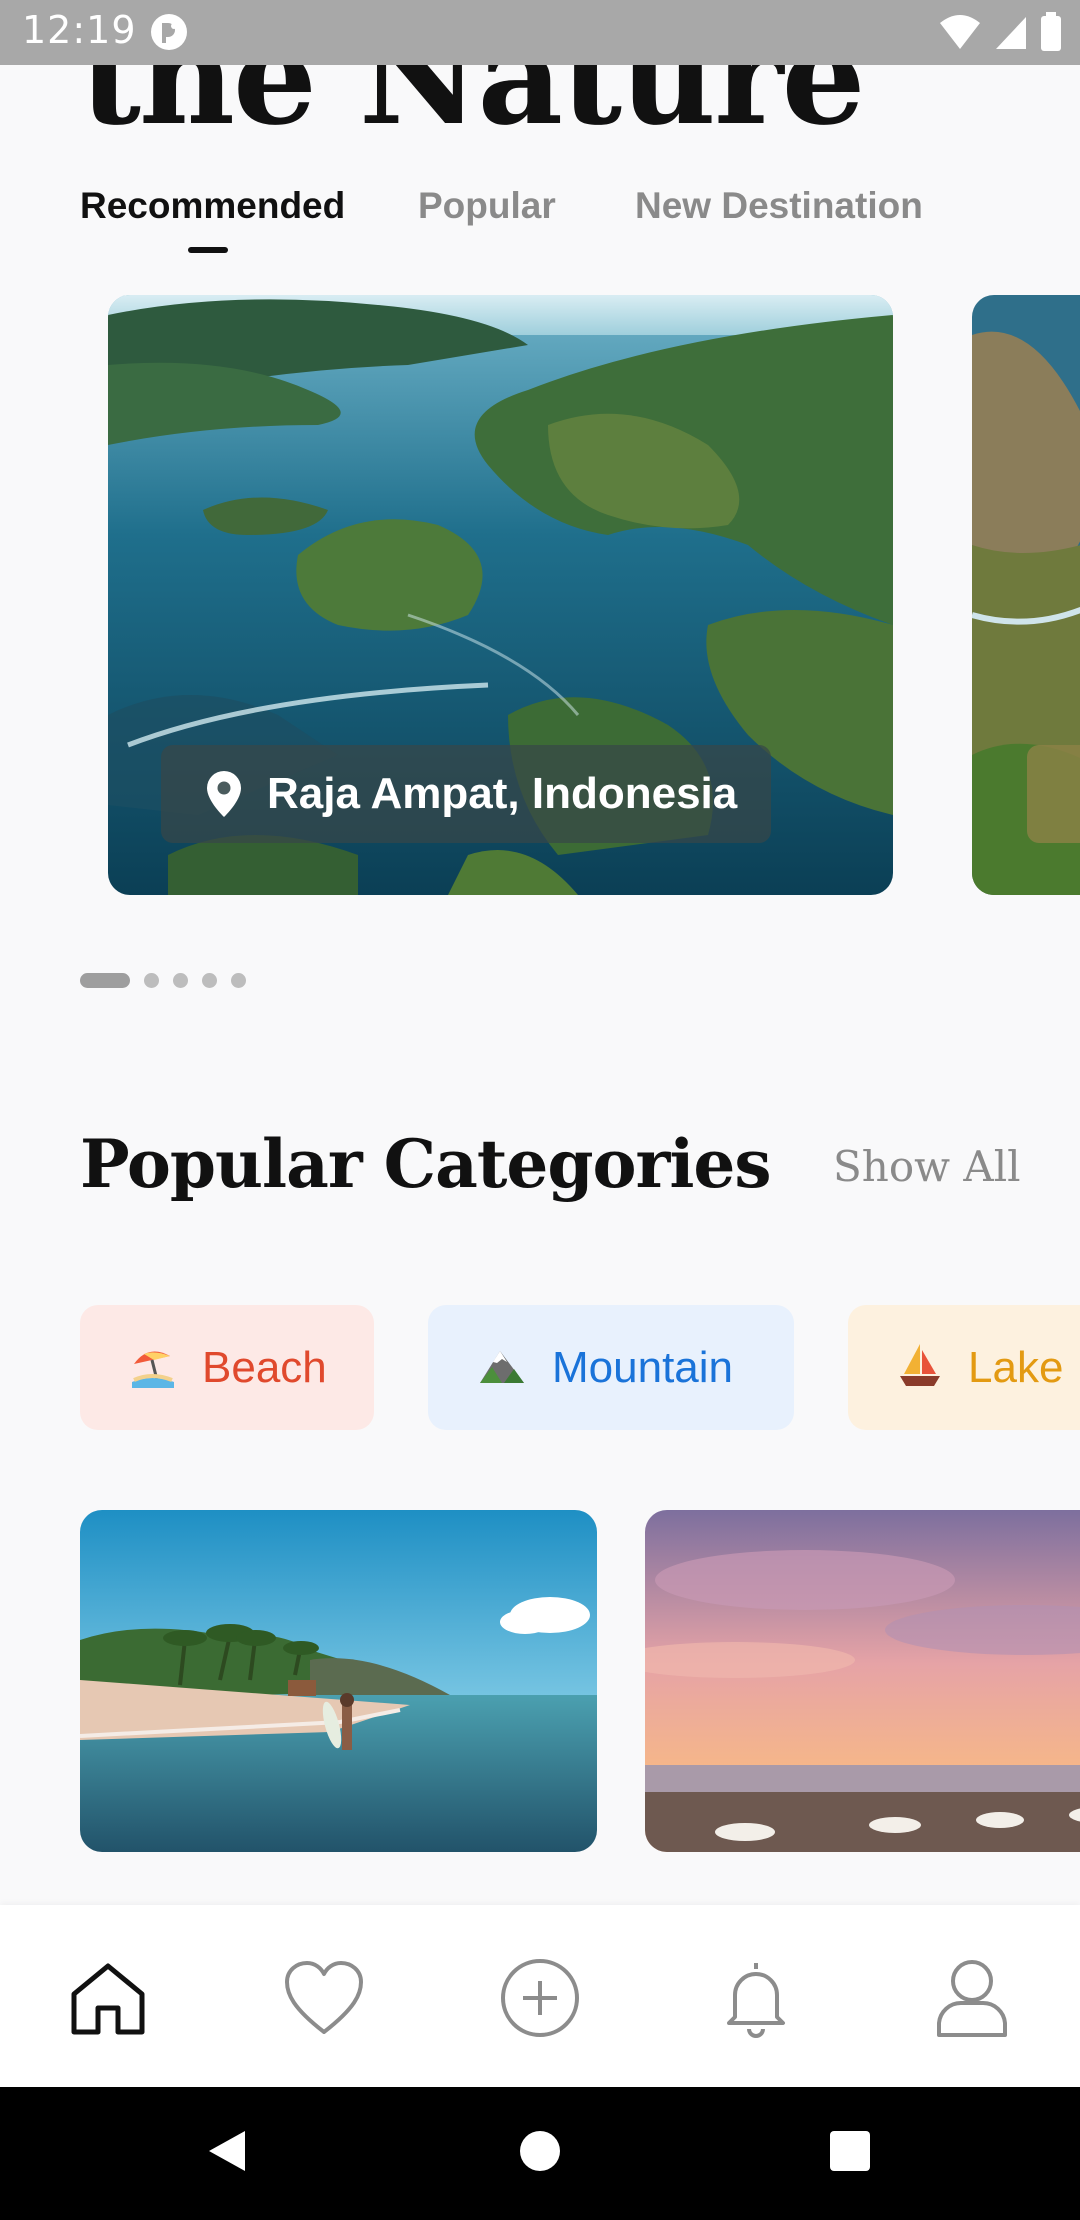  Describe the element at coordinates (224, 794) in the screenshot. I see `location-pin-icon` at that location.